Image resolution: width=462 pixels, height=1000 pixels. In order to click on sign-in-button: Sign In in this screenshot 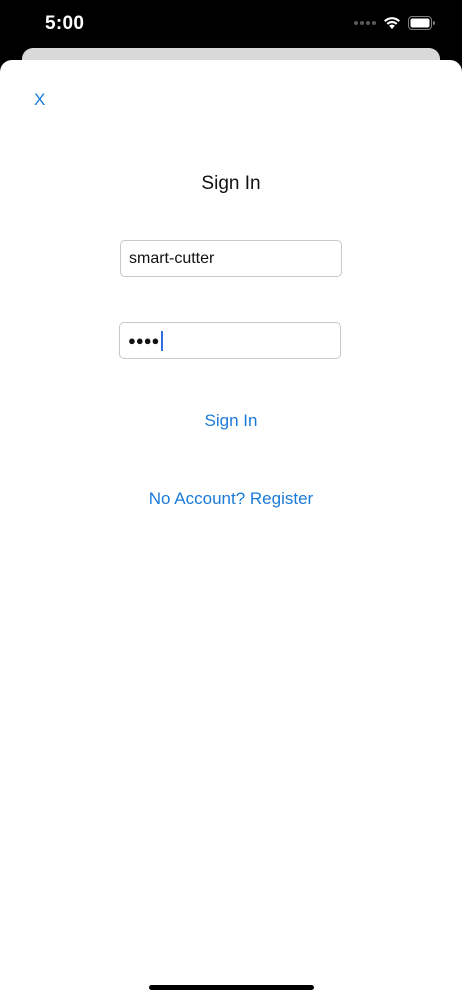, I will do `click(231, 421)`.